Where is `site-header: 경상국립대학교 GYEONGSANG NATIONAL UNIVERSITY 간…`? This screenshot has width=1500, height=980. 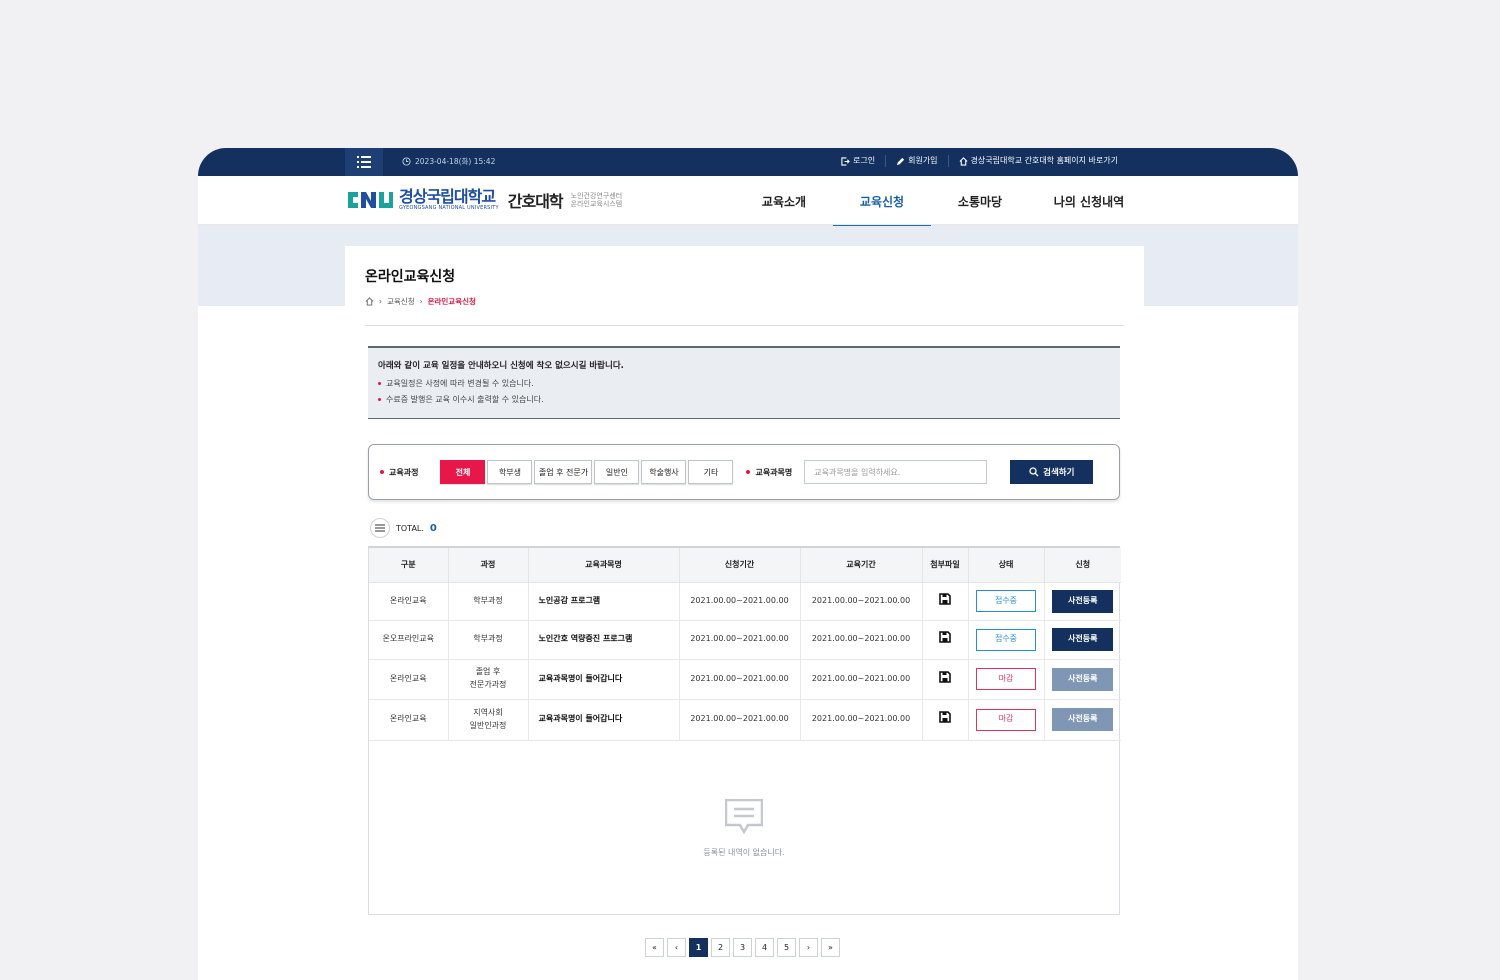 site-header: 경상국립대학교 GYEONGSANG NATIONAL UNIVERSITY 간… is located at coordinates (748, 202).